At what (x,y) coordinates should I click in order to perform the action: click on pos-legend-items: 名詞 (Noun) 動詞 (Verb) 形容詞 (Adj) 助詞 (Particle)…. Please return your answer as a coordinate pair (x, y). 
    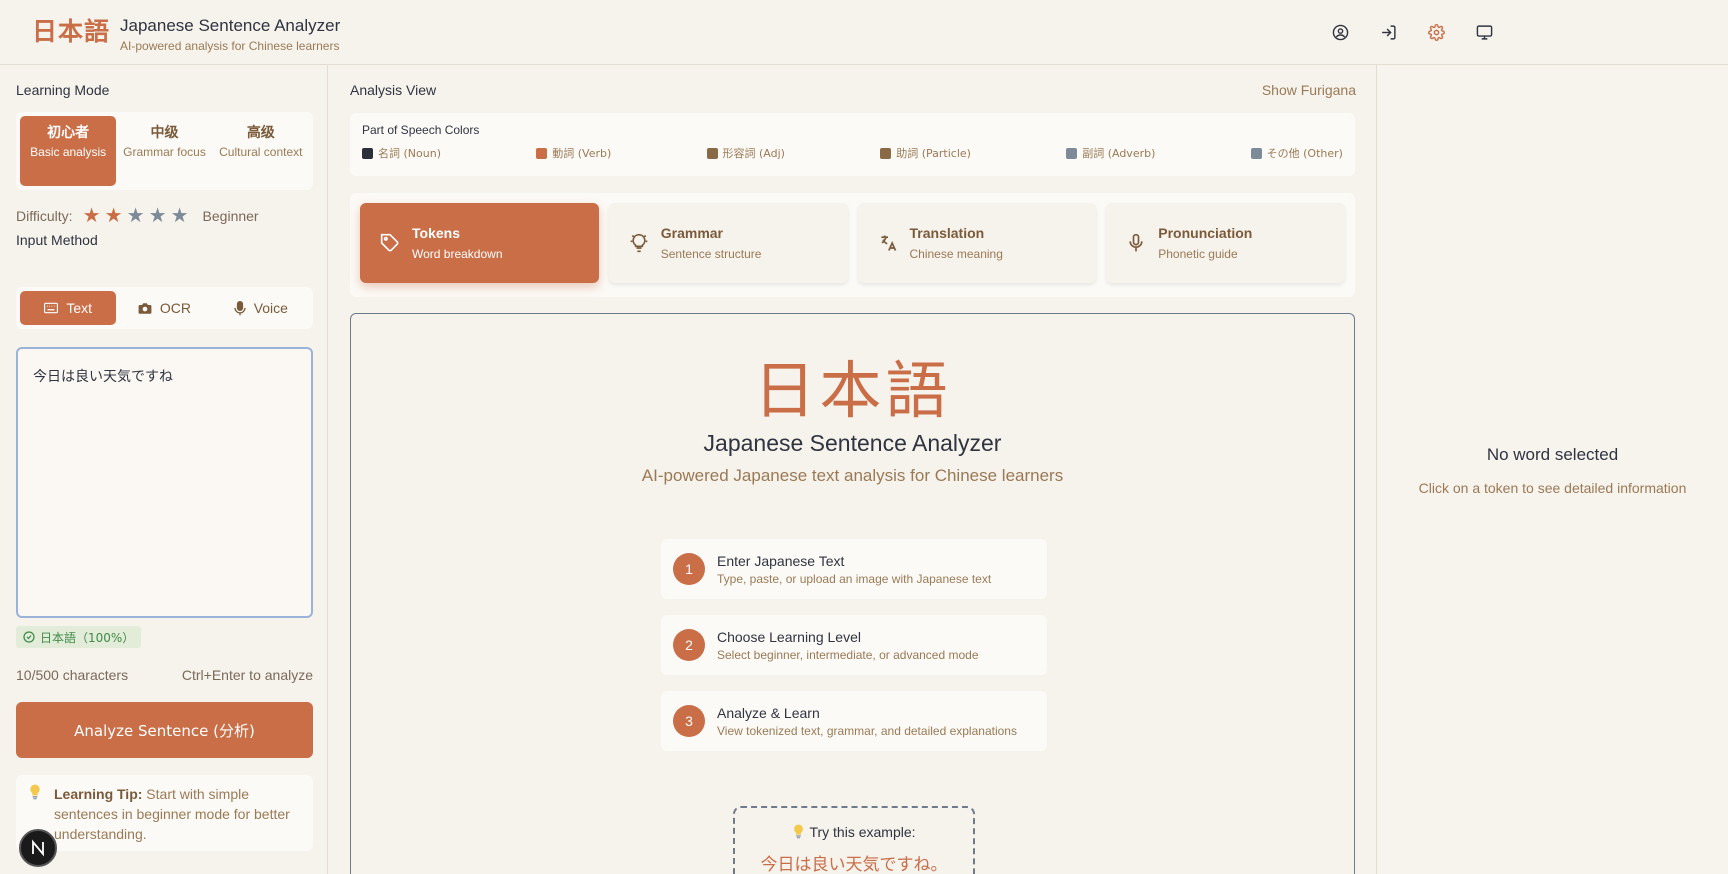
    Looking at the image, I should click on (852, 153).